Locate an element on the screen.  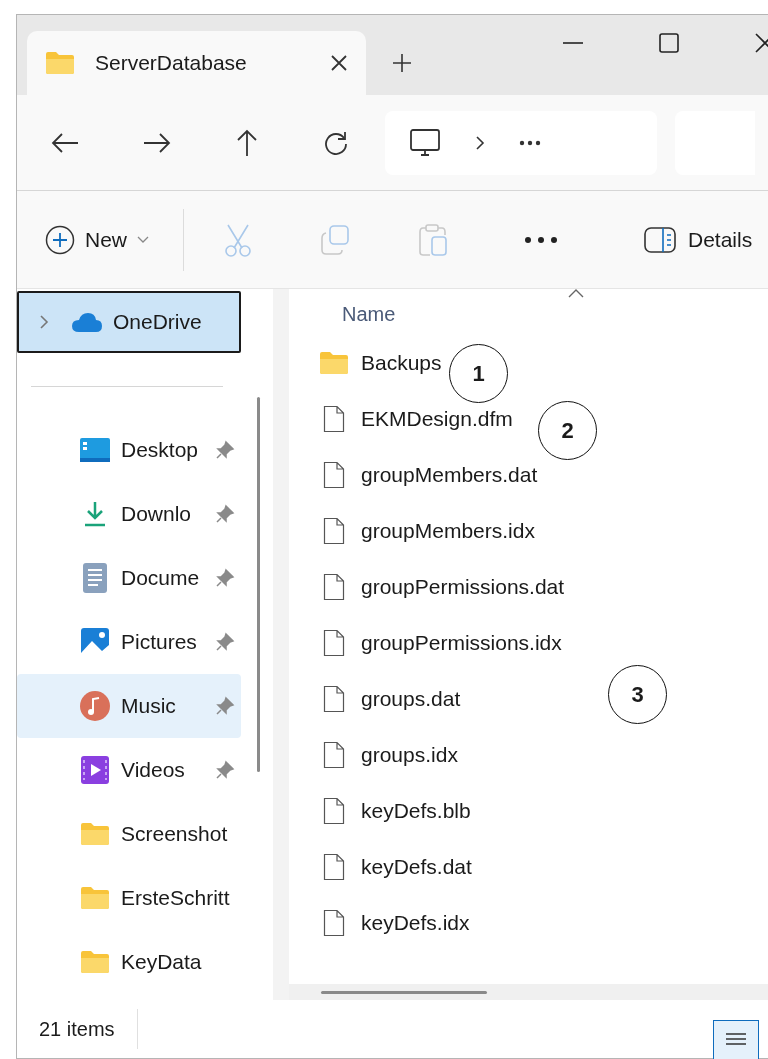
column-header: Name is located at coordinates (369, 314).